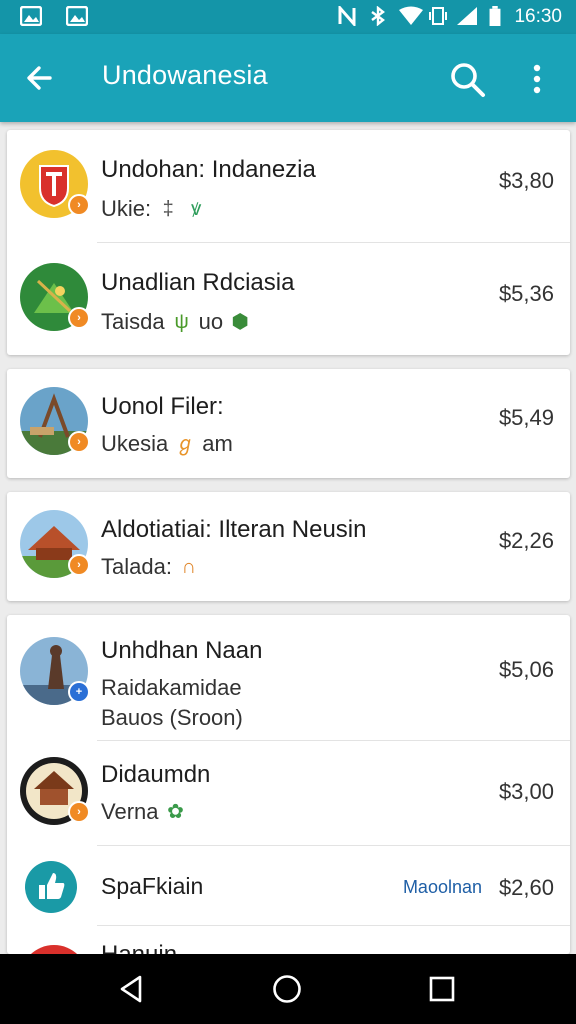  Describe the element at coordinates (288, 793) in the screenshot. I see `list-item: › Didaumdn Verna ✿ $3,00` at that location.